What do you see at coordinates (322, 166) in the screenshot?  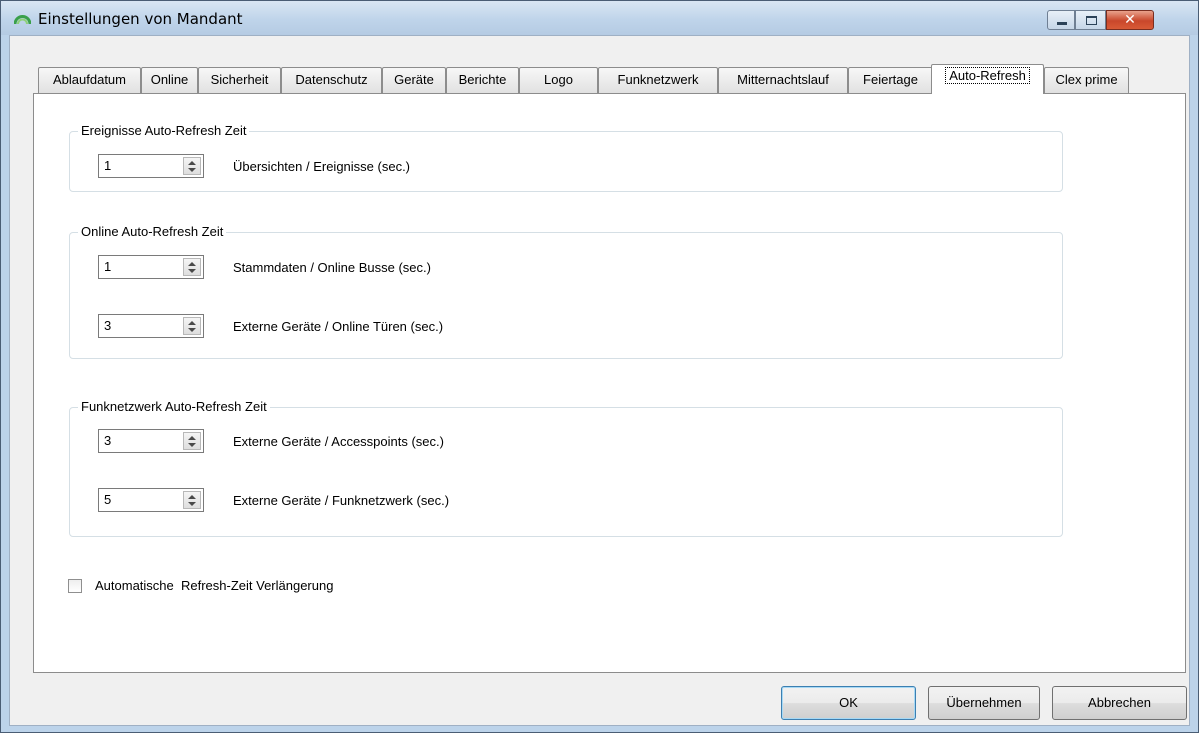 I see `uebersichten-ereignisse-label: Übersichten / Ereignisse (sec.)` at bounding box center [322, 166].